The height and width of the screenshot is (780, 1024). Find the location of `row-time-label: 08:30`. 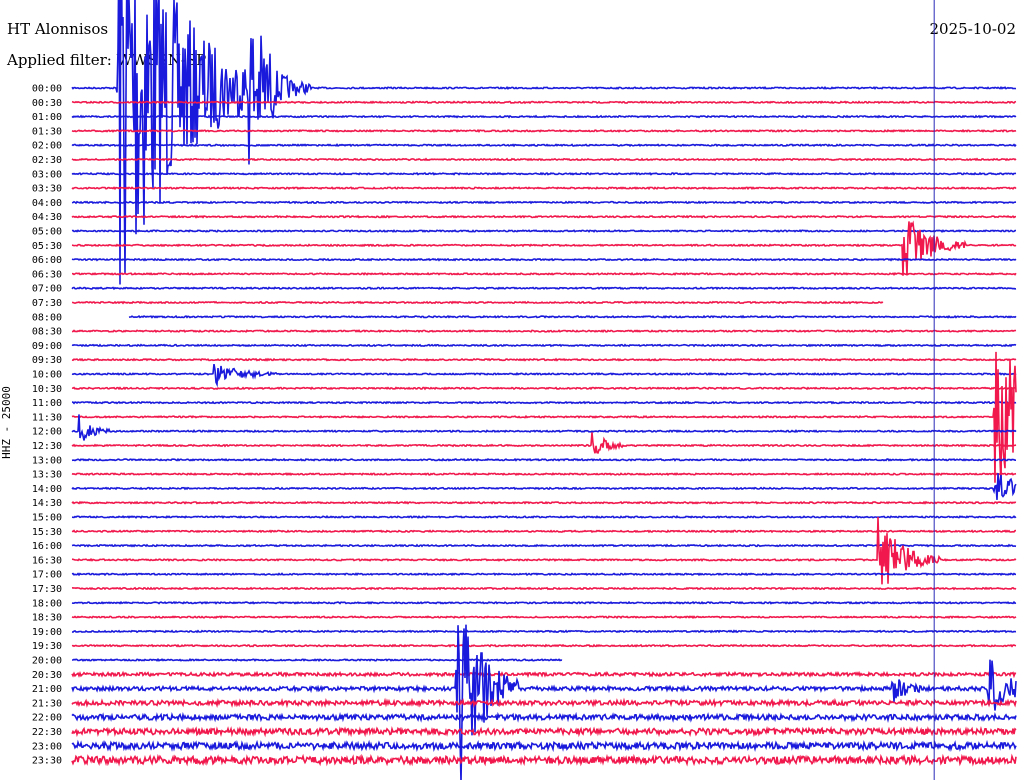

row-time-label: 08:30 is located at coordinates (47, 332).